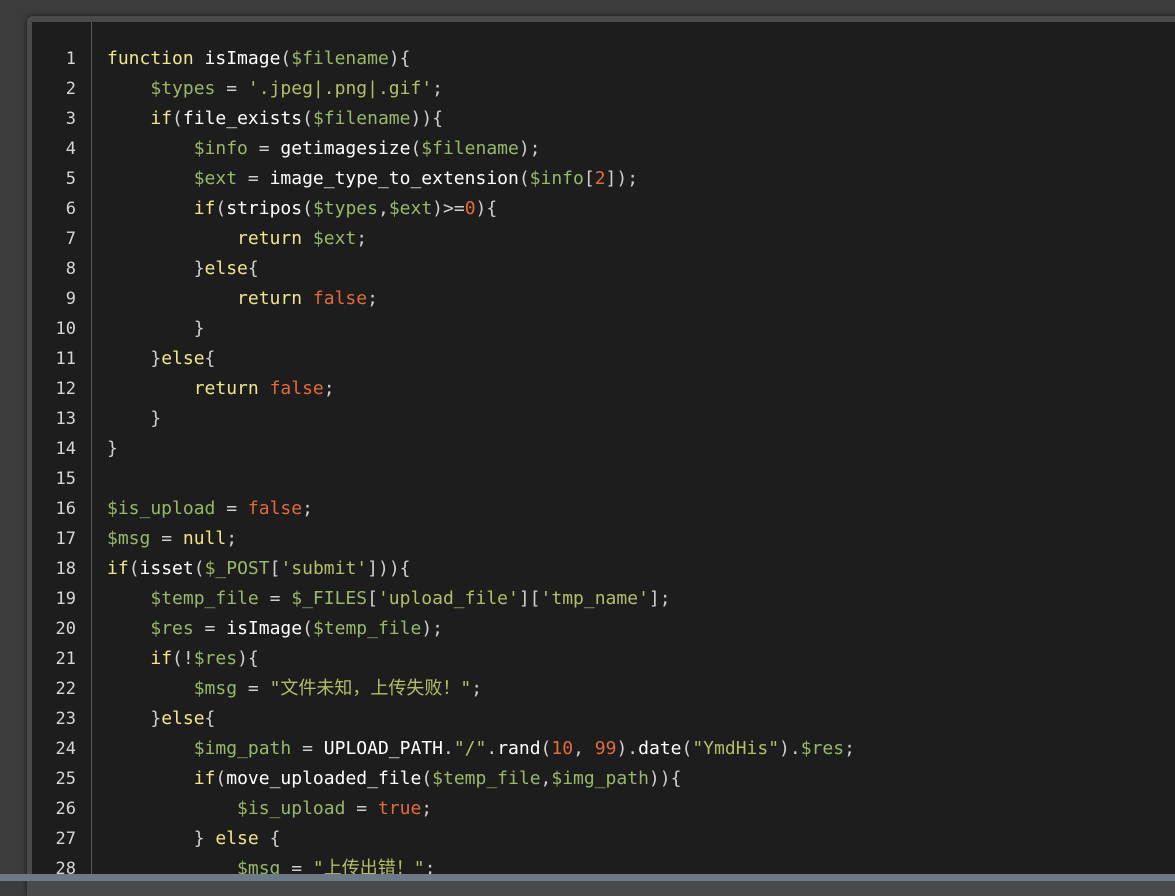  Describe the element at coordinates (600, 778) in the screenshot. I see `code-token: $img_path` at that location.